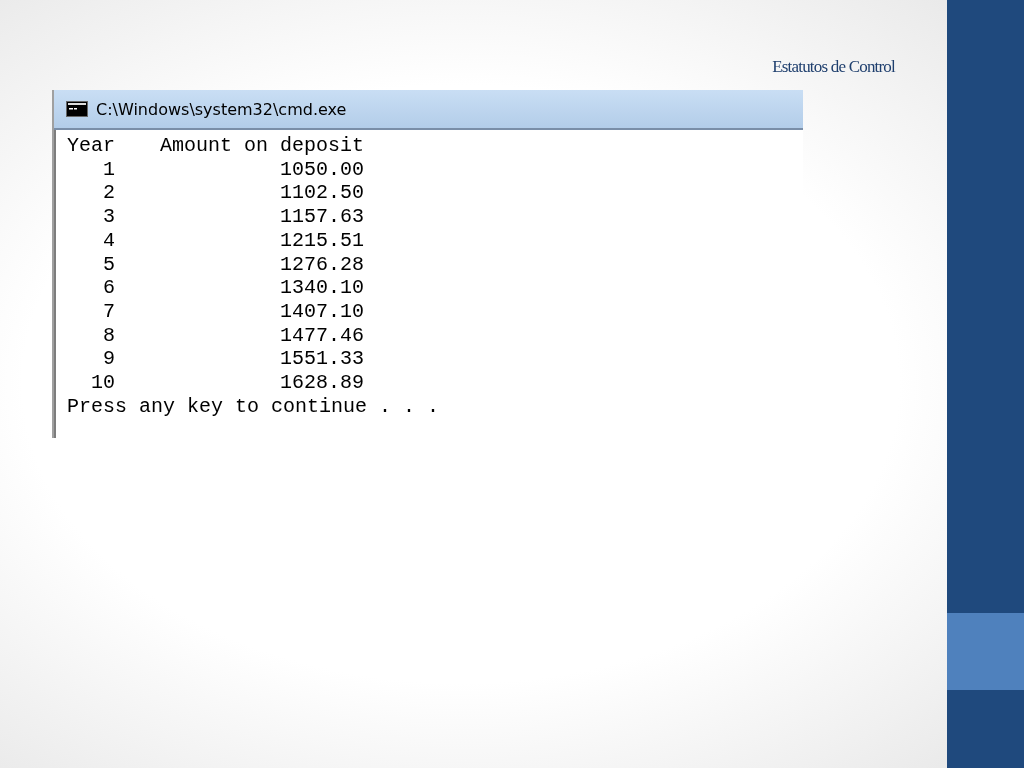 The width and height of the screenshot is (1024, 768). Describe the element at coordinates (108, 359) in the screenshot. I see `year-cell-text: 9` at that location.